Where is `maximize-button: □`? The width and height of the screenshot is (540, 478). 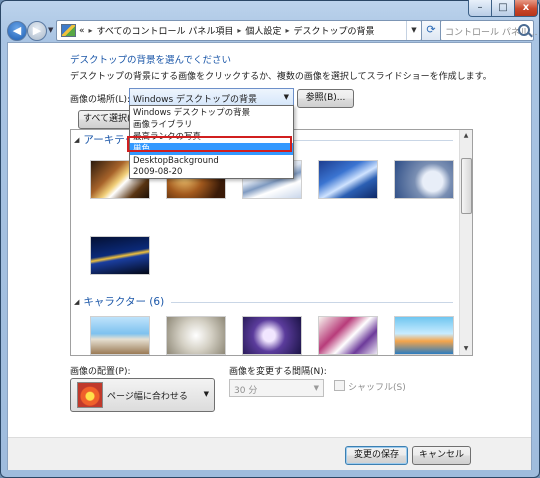 maximize-button: □ is located at coordinates (503, 8).